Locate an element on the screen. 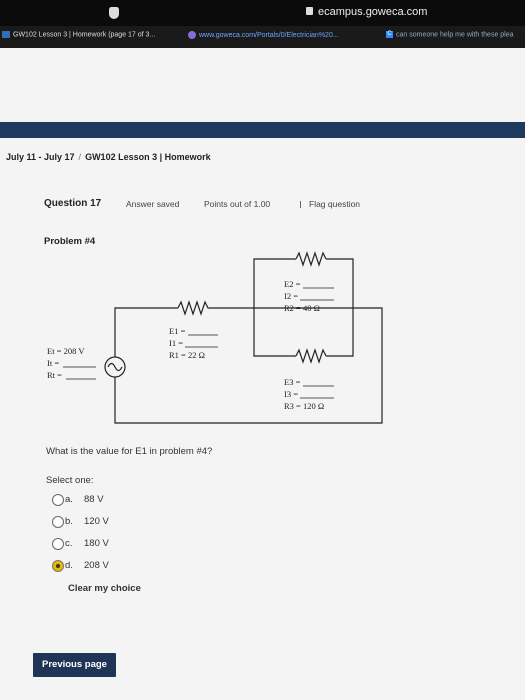  select-one-label: Select one: is located at coordinates (70, 480).